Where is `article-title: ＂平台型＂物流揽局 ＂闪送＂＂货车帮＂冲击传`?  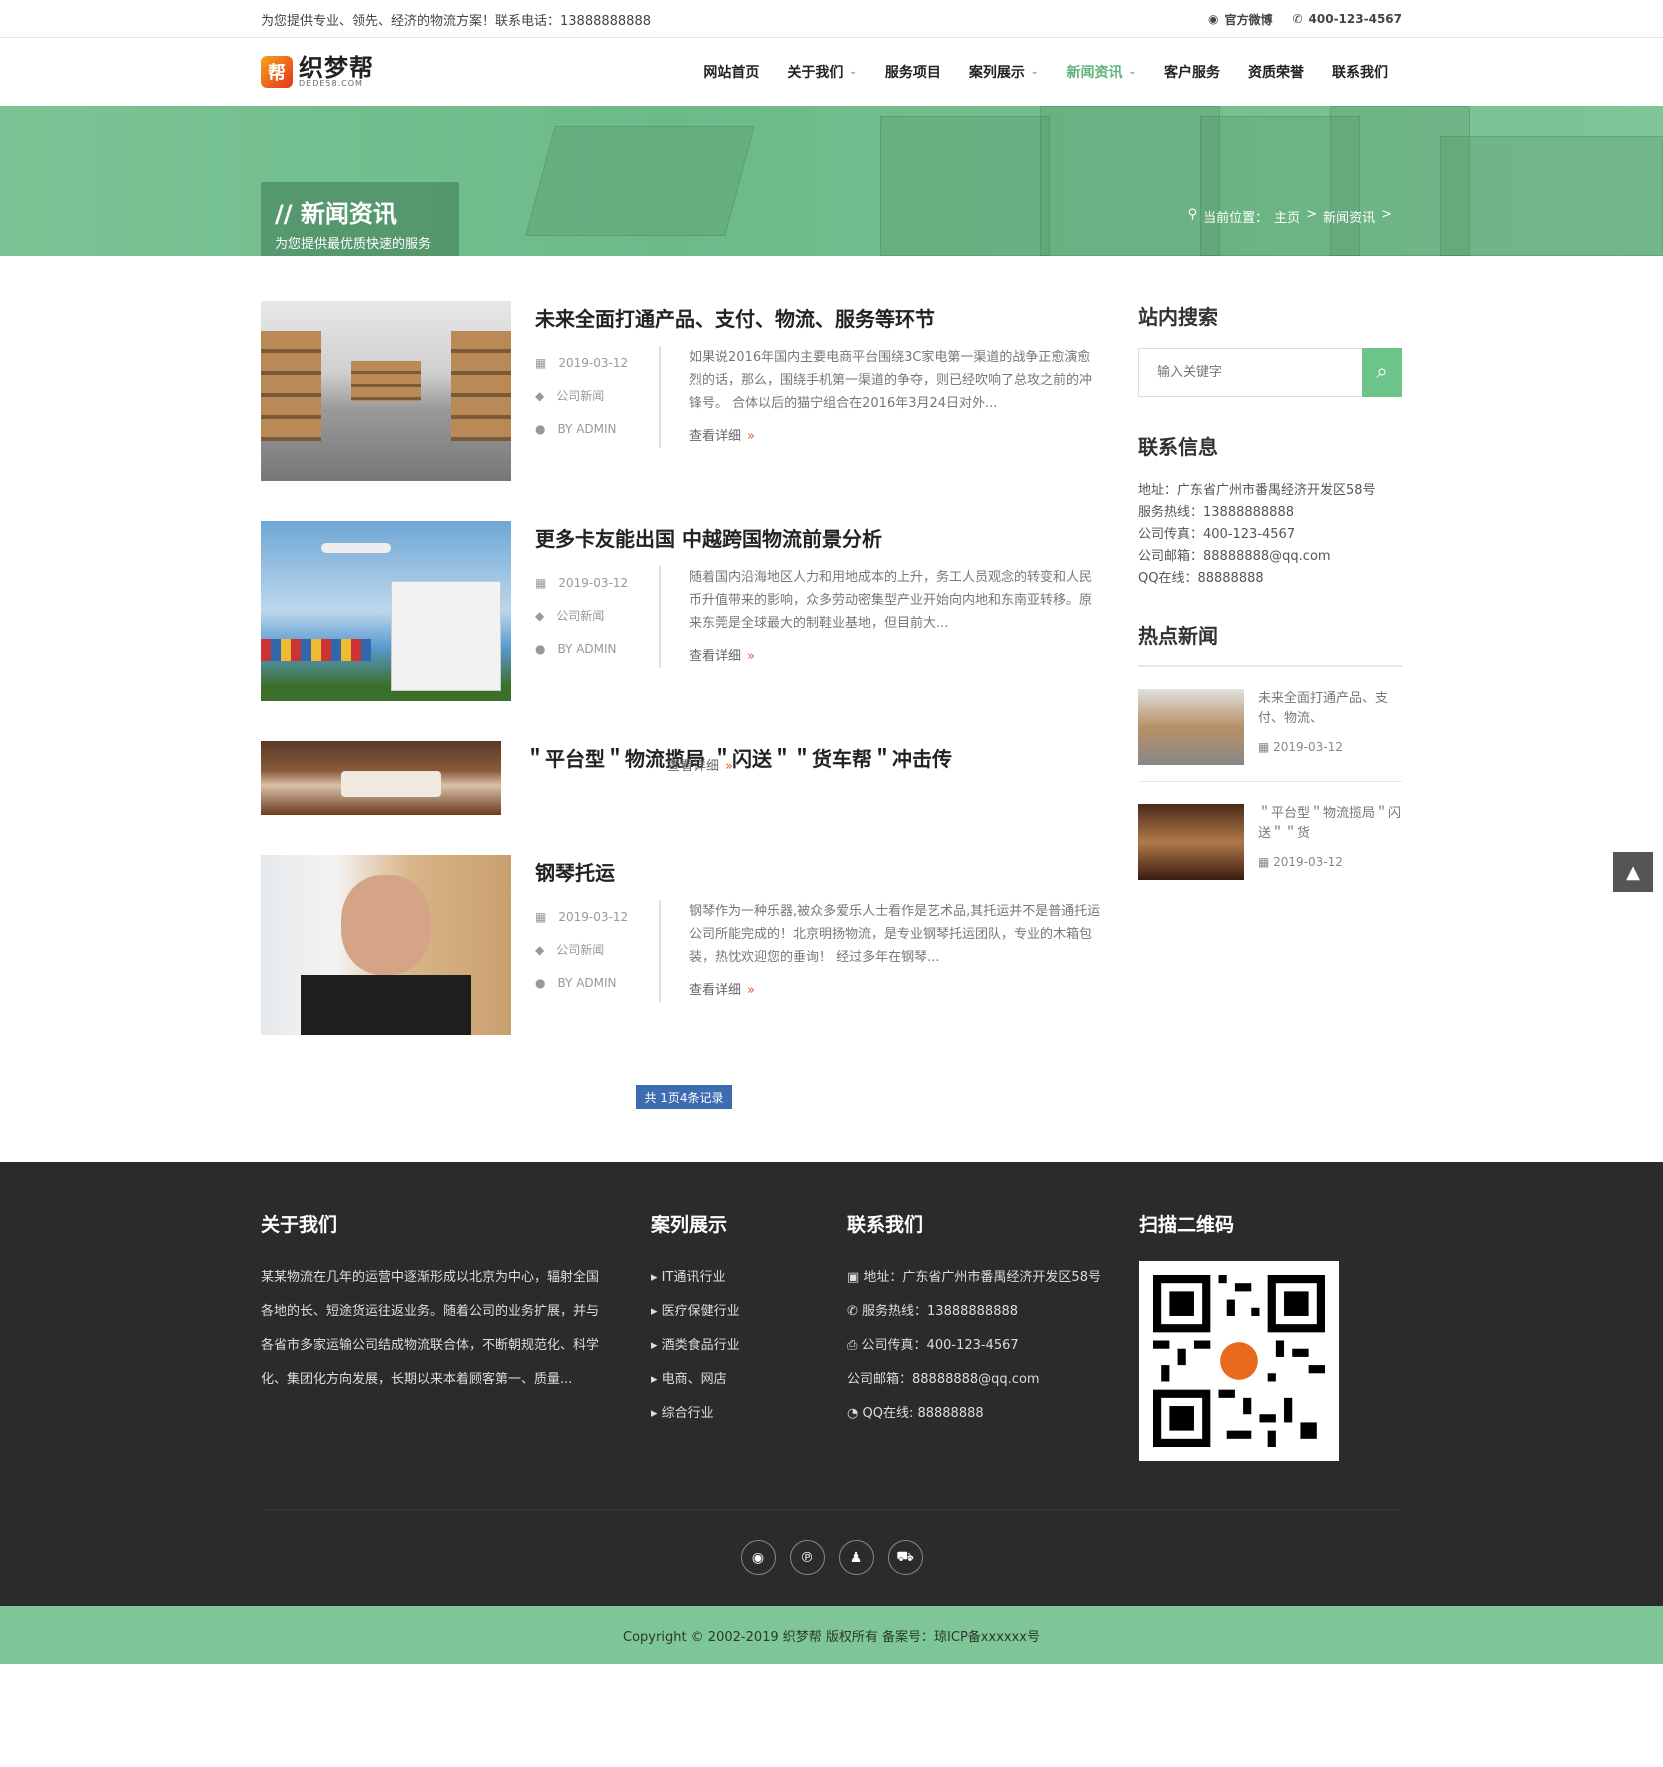
article-title: ＂平台型＂物流揽局 ＂闪送＂＂货车帮＂冲击传 is located at coordinates (813, 757).